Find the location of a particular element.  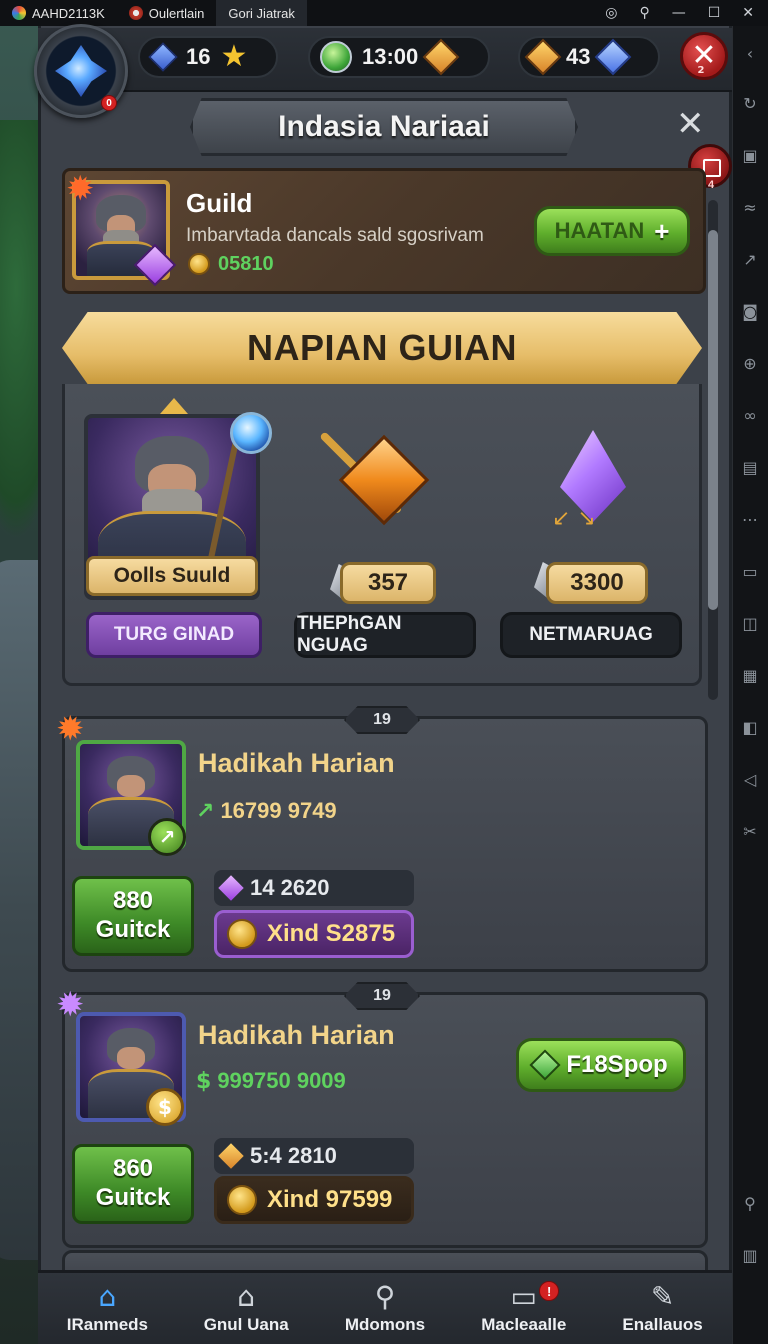

event-2-claim-button: 860 Guitck is located at coordinates (133, 1184).